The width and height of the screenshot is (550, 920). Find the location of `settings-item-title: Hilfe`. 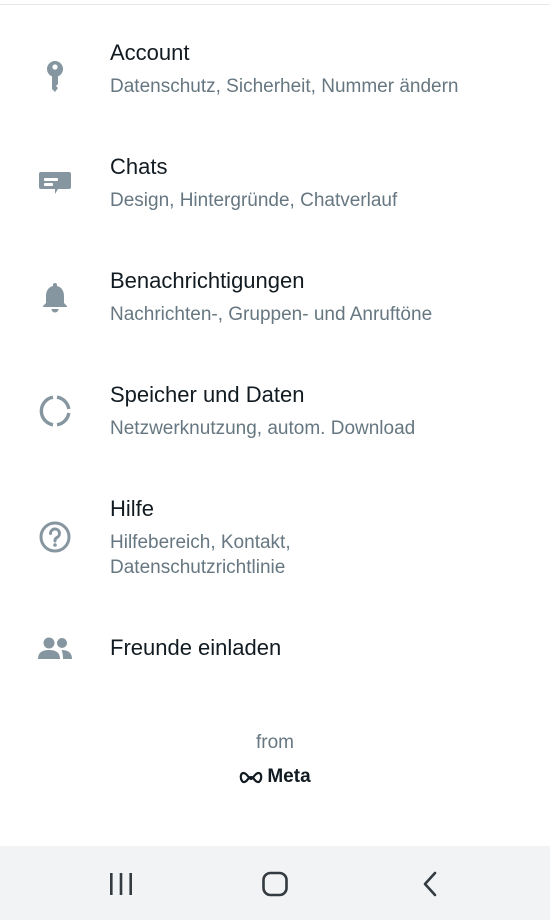

settings-item-title: Hilfe is located at coordinates (132, 508).